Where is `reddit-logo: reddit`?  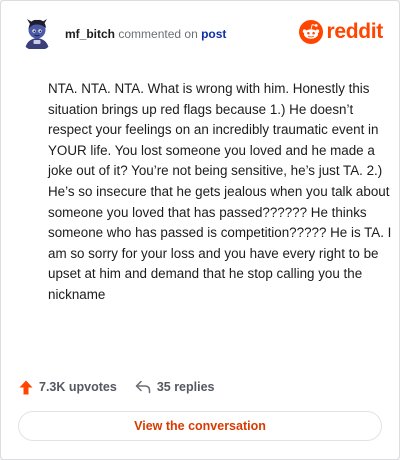
reddit-logo: reddit is located at coordinates (341, 32).